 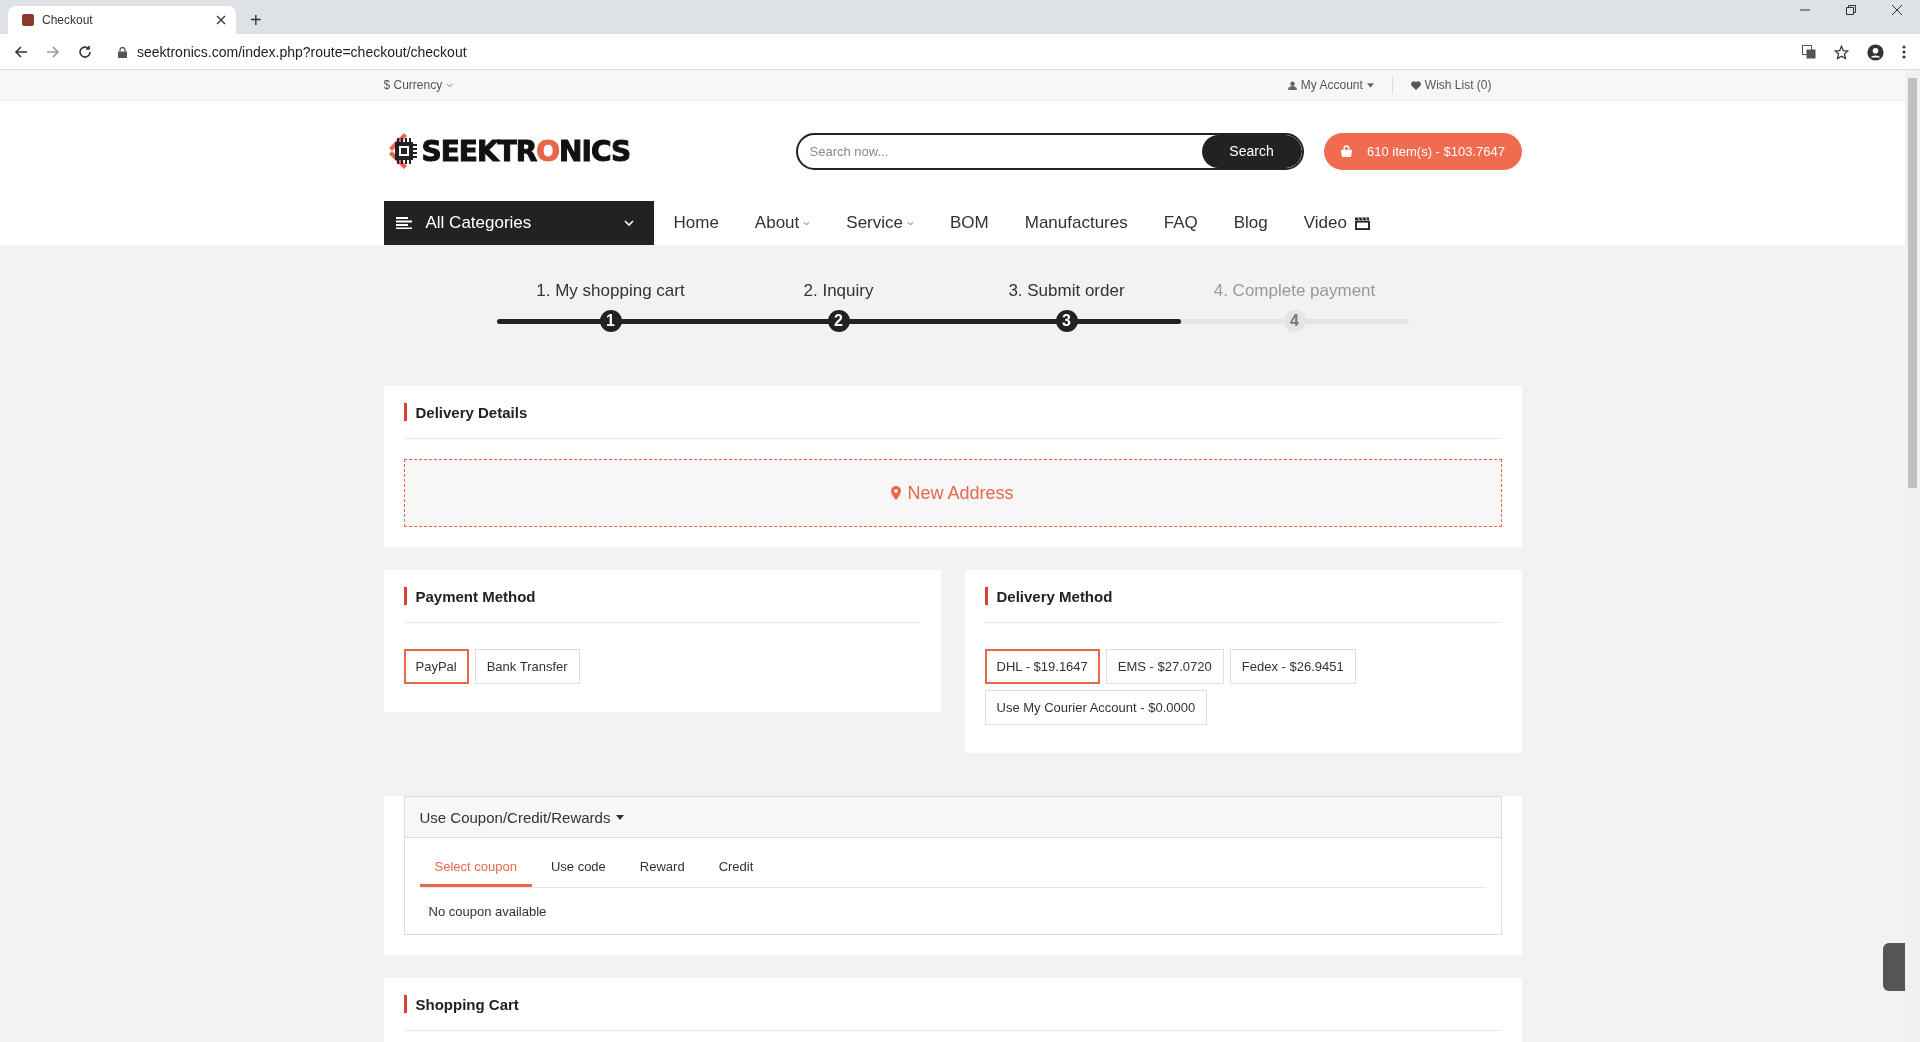 I want to click on coupon-message: No coupon available, so click(x=487, y=911).